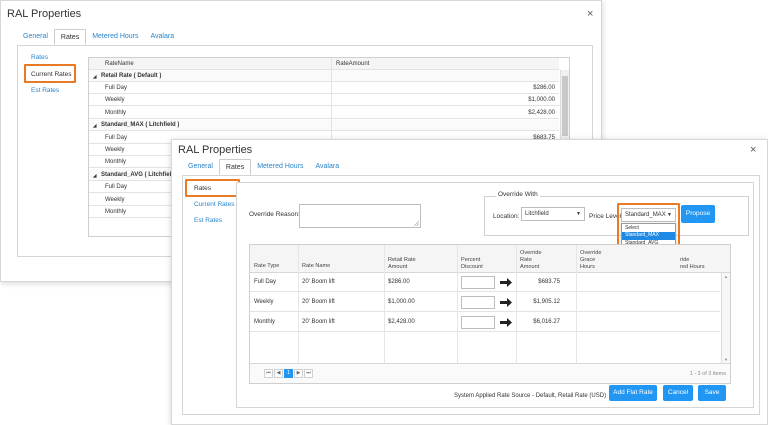 This screenshot has height=425, width=768. What do you see at coordinates (544, 87) in the screenshot?
I see `rate-amount-cell: $286.00` at bounding box center [544, 87].